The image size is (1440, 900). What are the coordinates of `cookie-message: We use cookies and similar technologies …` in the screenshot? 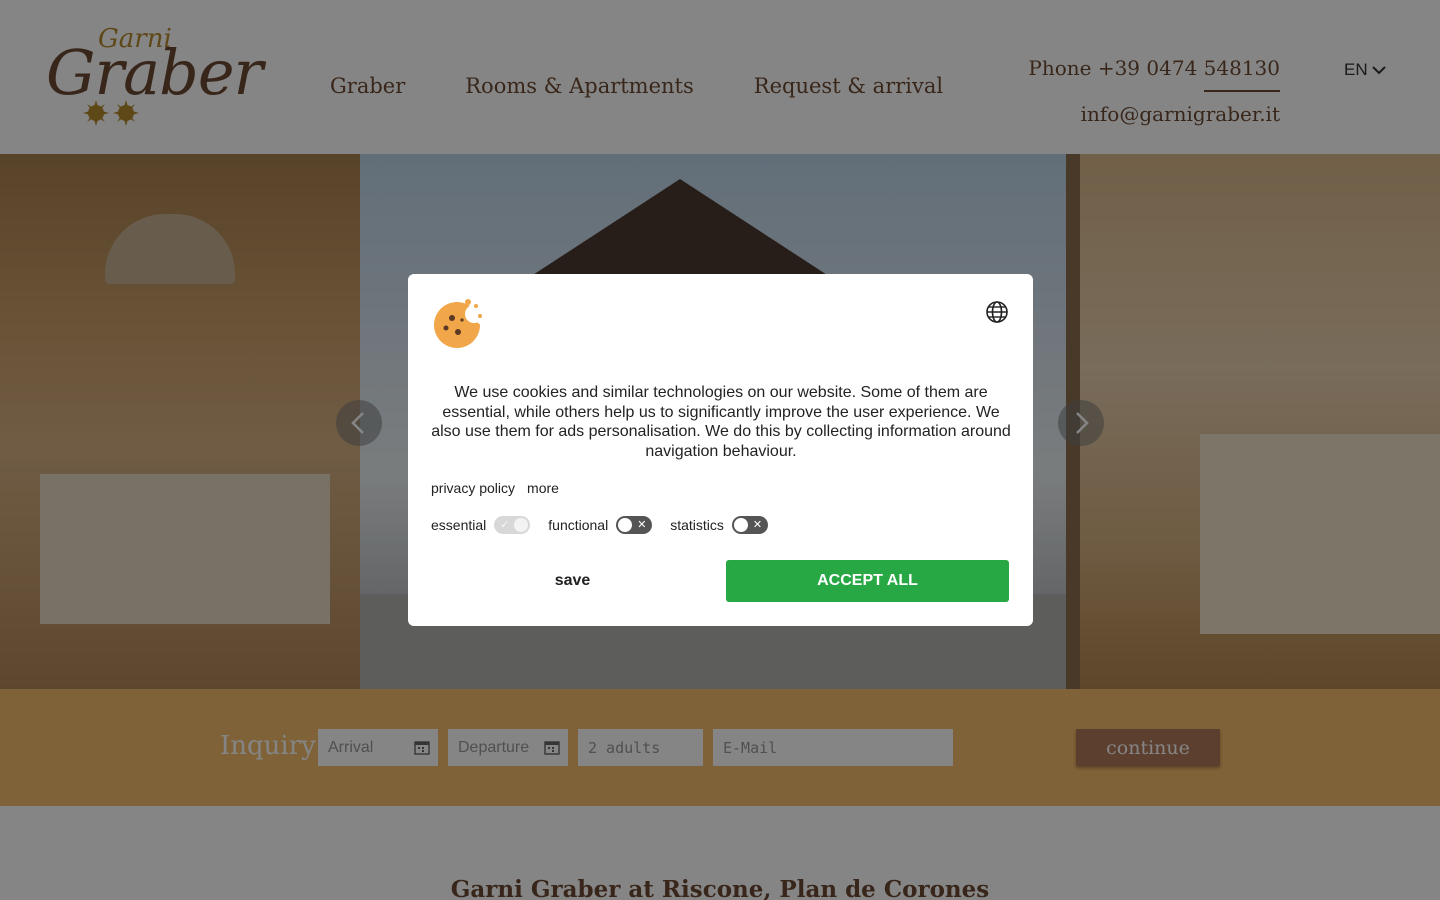 It's located at (721, 422).